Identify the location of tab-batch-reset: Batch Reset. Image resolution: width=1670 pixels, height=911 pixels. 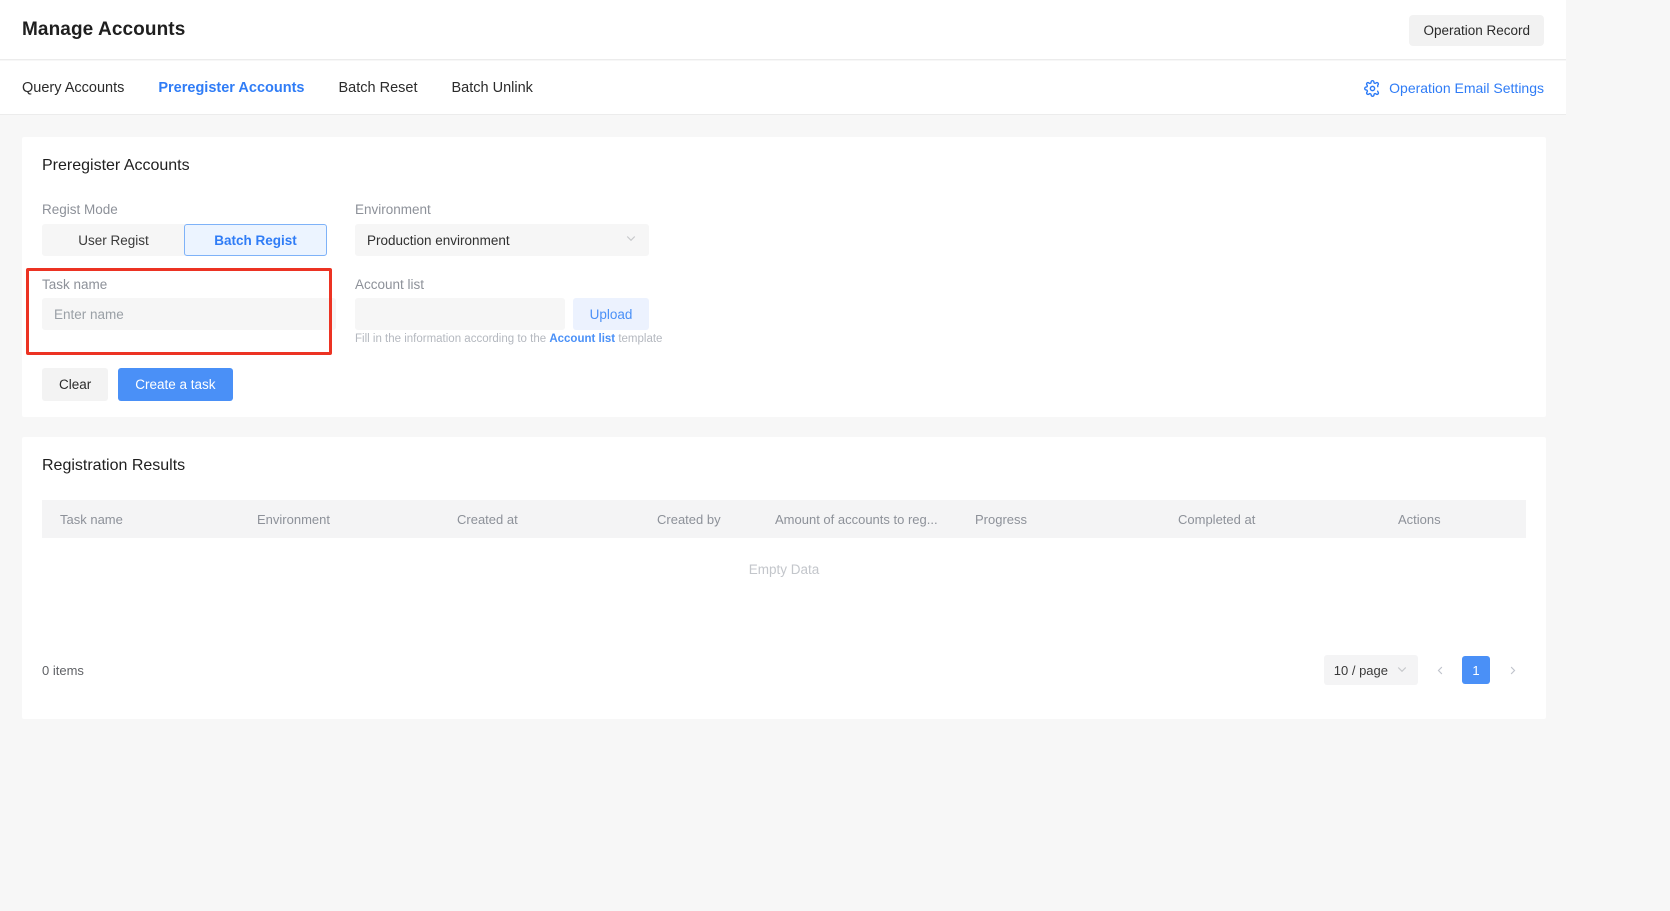
(378, 88).